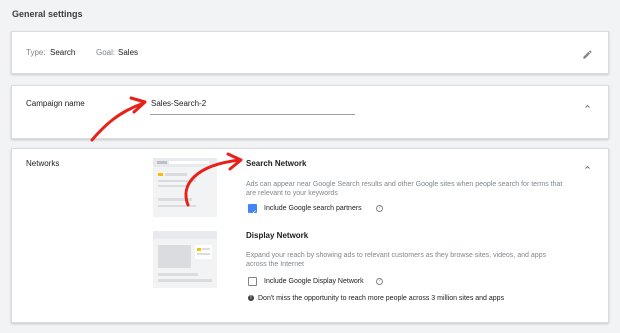 The height and width of the screenshot is (333, 620). Describe the element at coordinates (63, 52) in the screenshot. I see `type-value: Search` at that location.